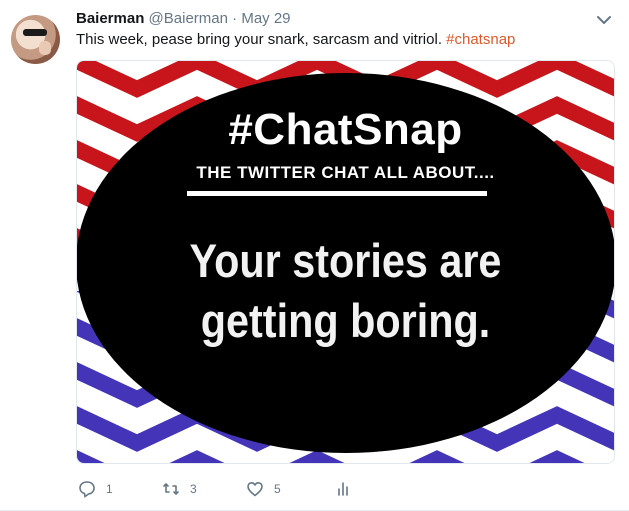 The width and height of the screenshot is (629, 511). I want to click on image-divider, so click(337, 193).